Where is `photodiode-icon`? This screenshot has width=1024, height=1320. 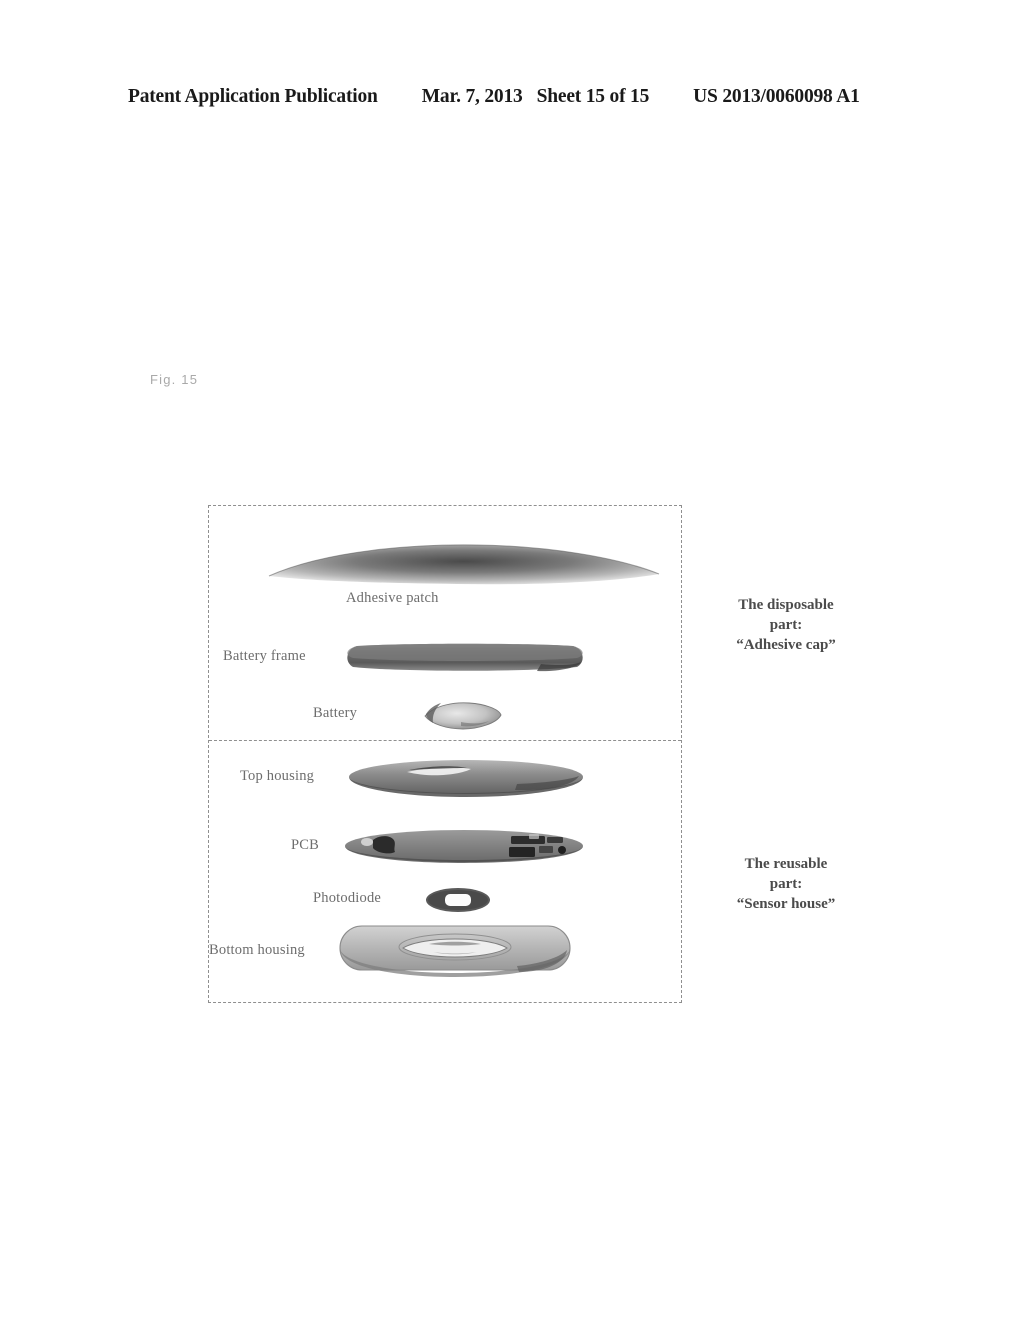 photodiode-icon is located at coordinates (458, 900).